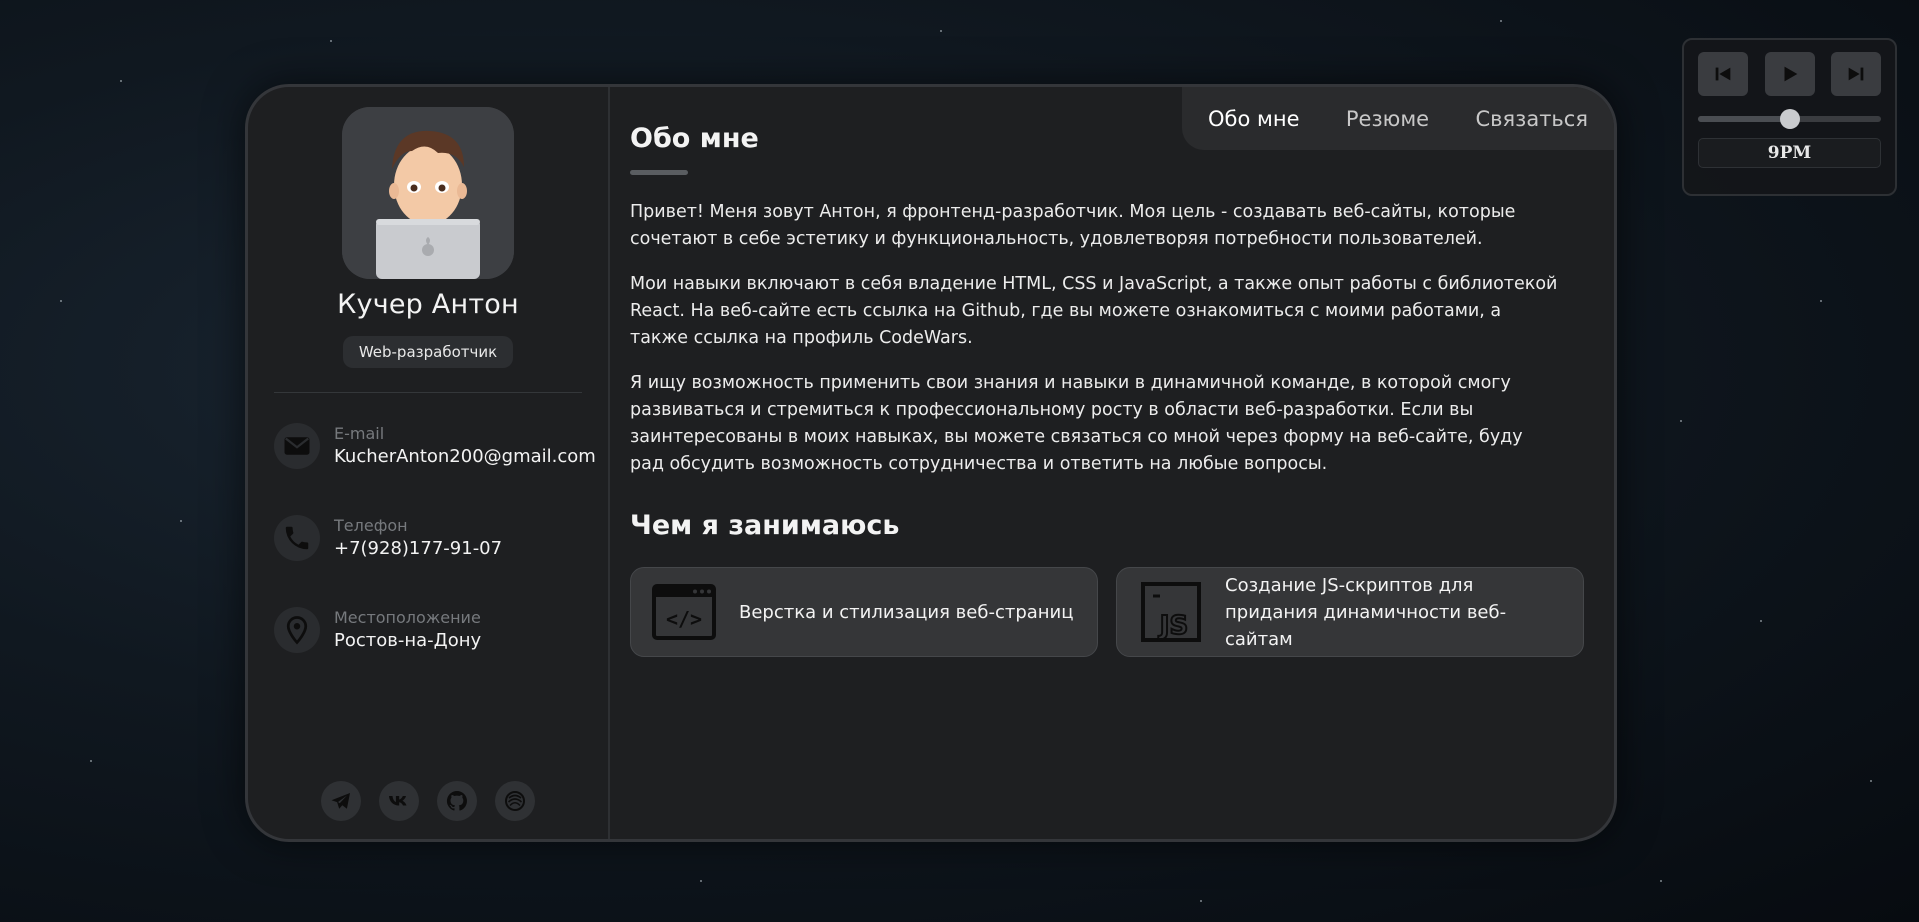 This screenshot has width=1919, height=922. What do you see at coordinates (1789, 153) in the screenshot?
I see `time-display: 9PM` at bounding box center [1789, 153].